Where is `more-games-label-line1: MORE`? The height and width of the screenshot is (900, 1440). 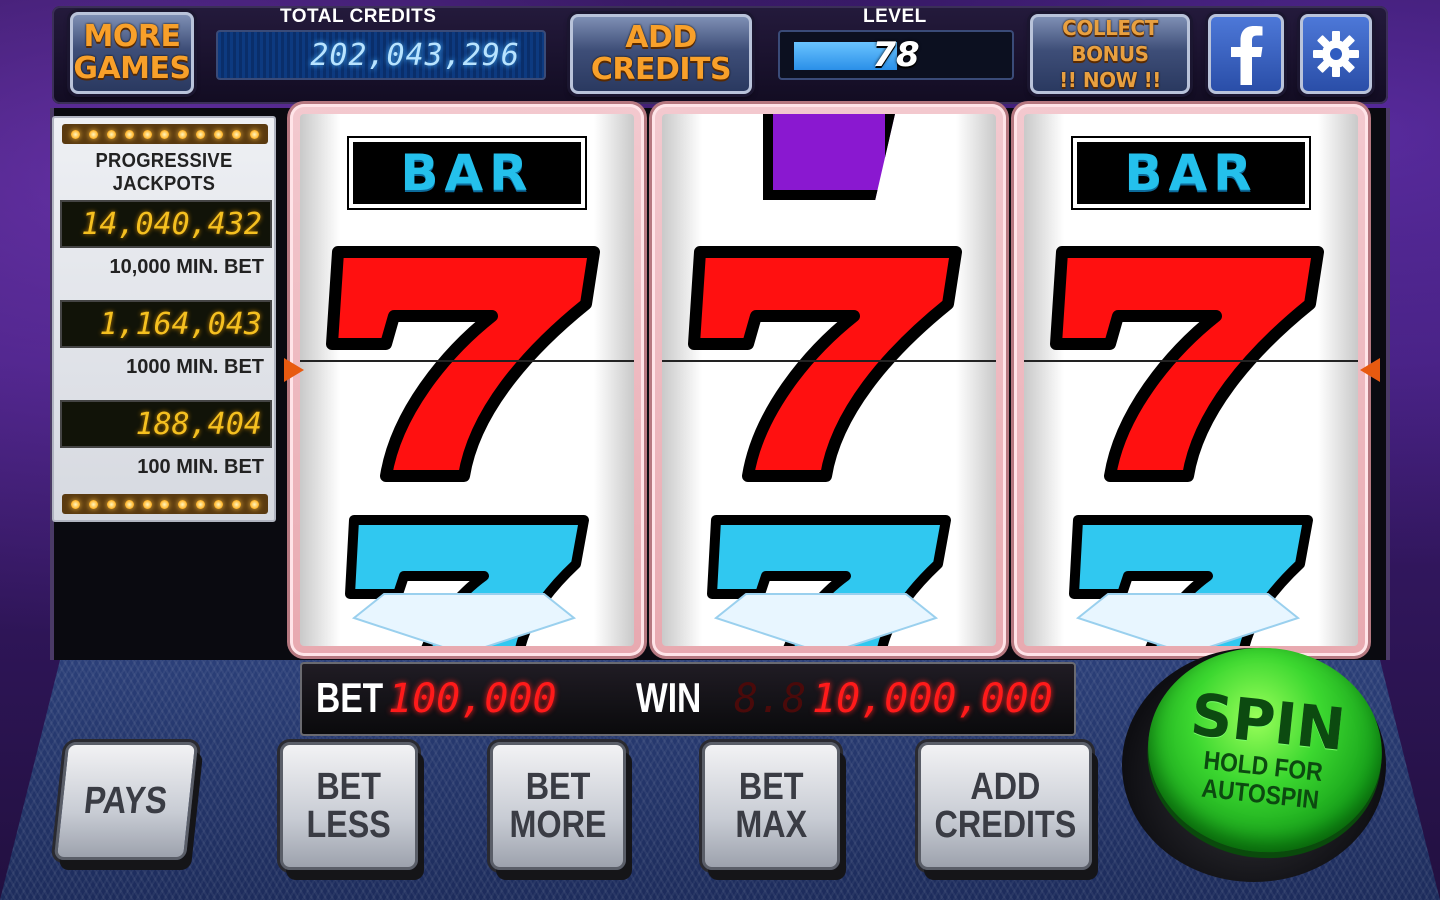
more-games-label-line1: MORE is located at coordinates (132, 36).